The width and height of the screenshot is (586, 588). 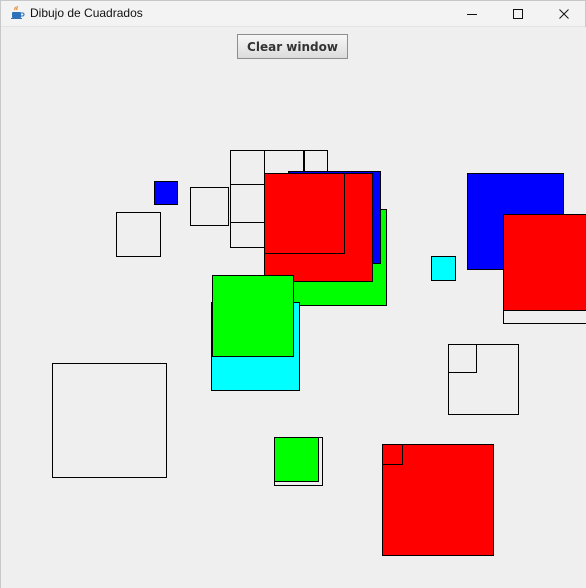 I want to click on square-green, so click(x=253, y=316).